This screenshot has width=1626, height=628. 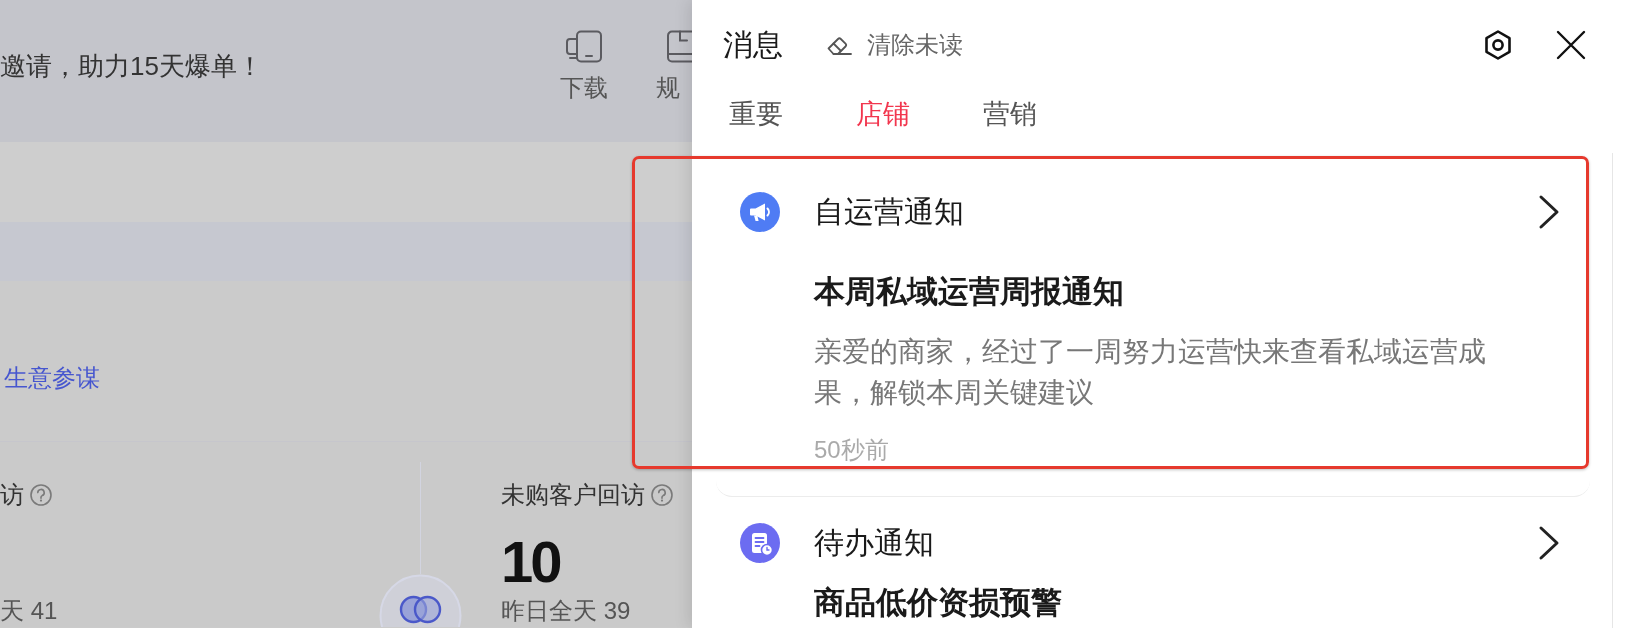 I want to click on notice-title: 商品低价资损预警, so click(x=938, y=603).